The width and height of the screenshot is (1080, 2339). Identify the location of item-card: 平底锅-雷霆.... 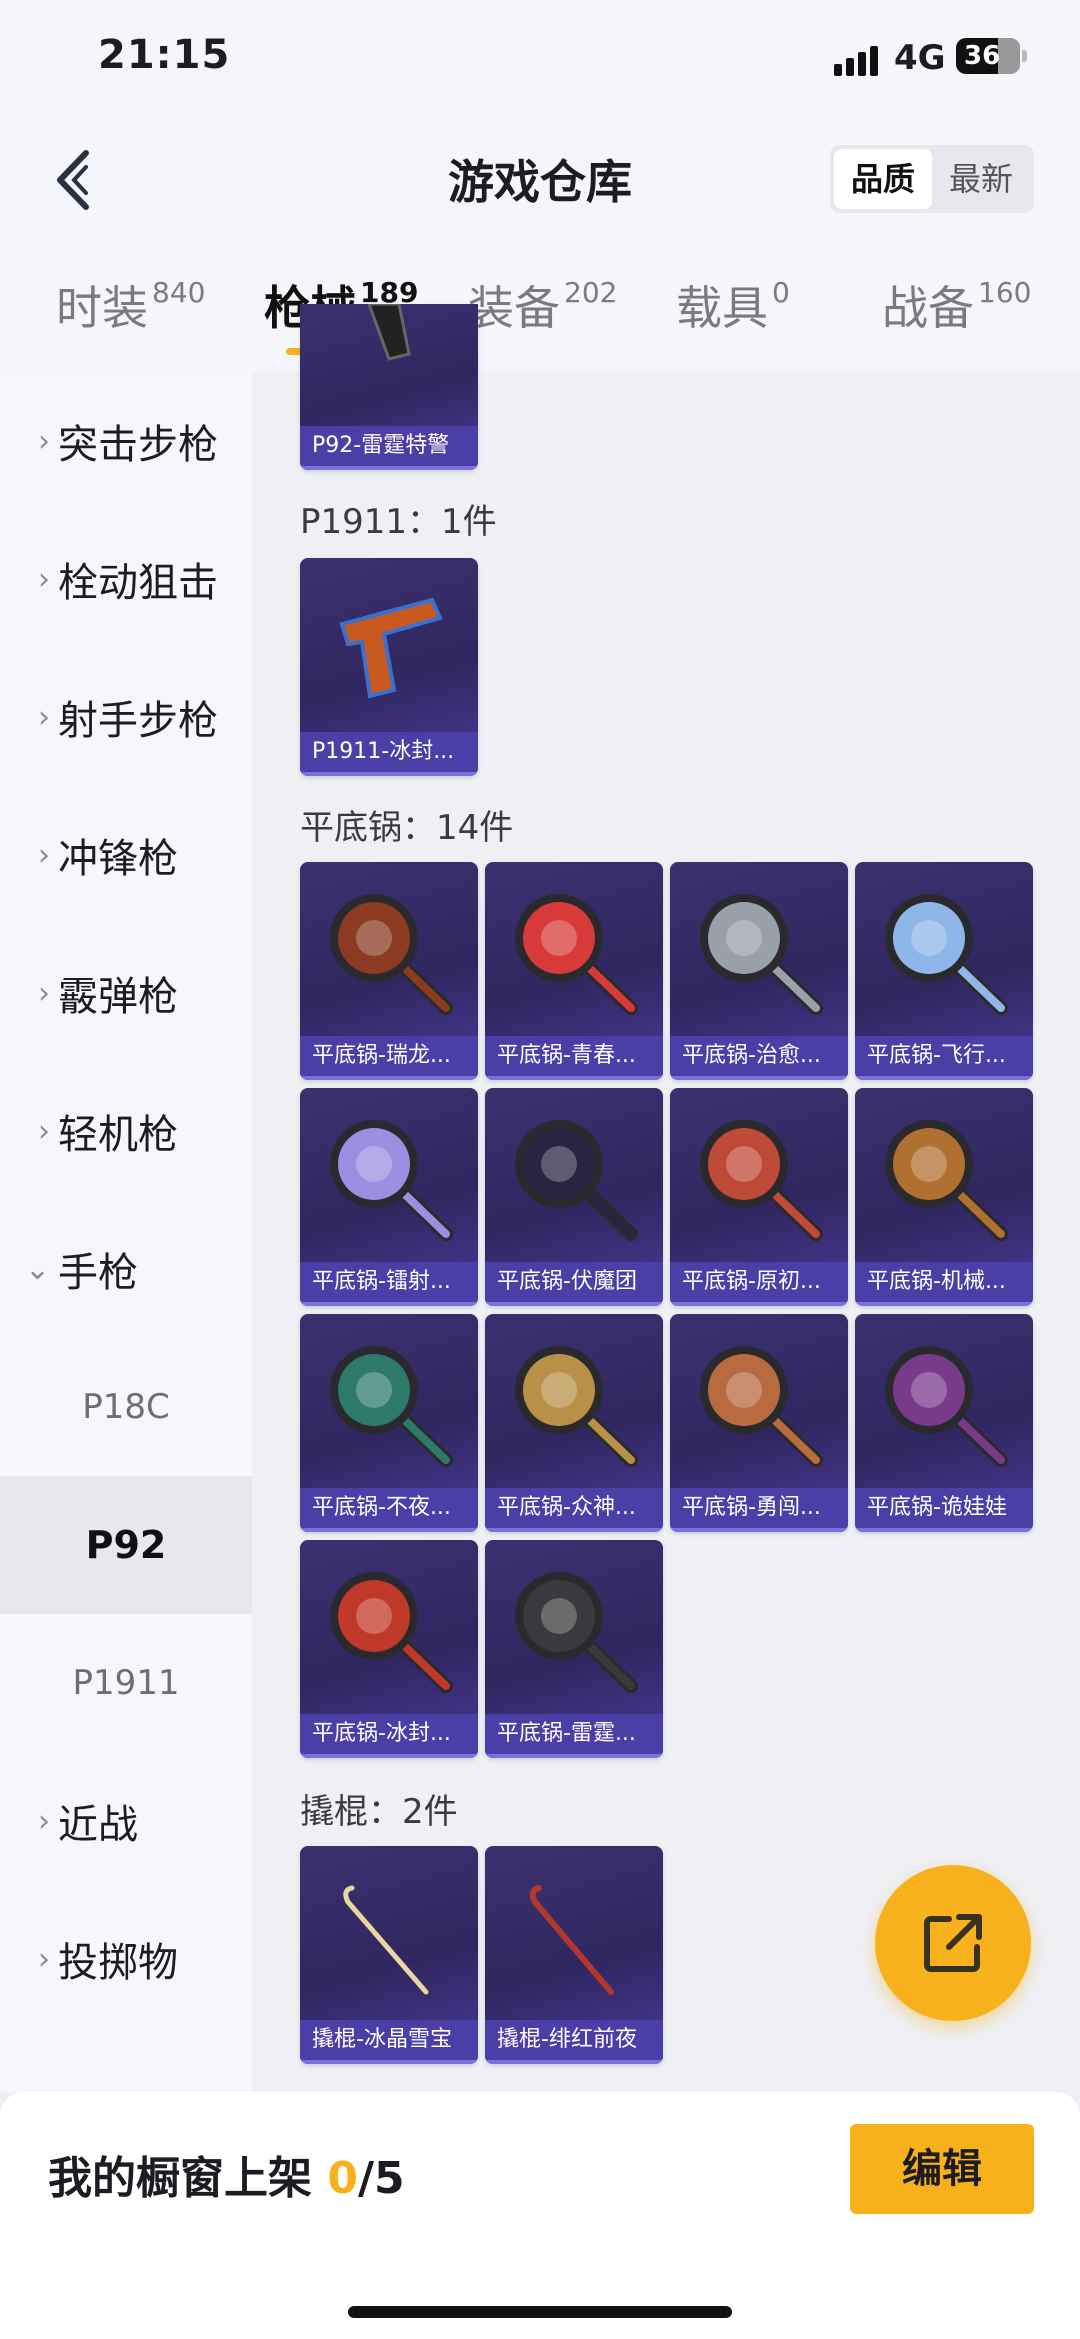
(574, 1649).